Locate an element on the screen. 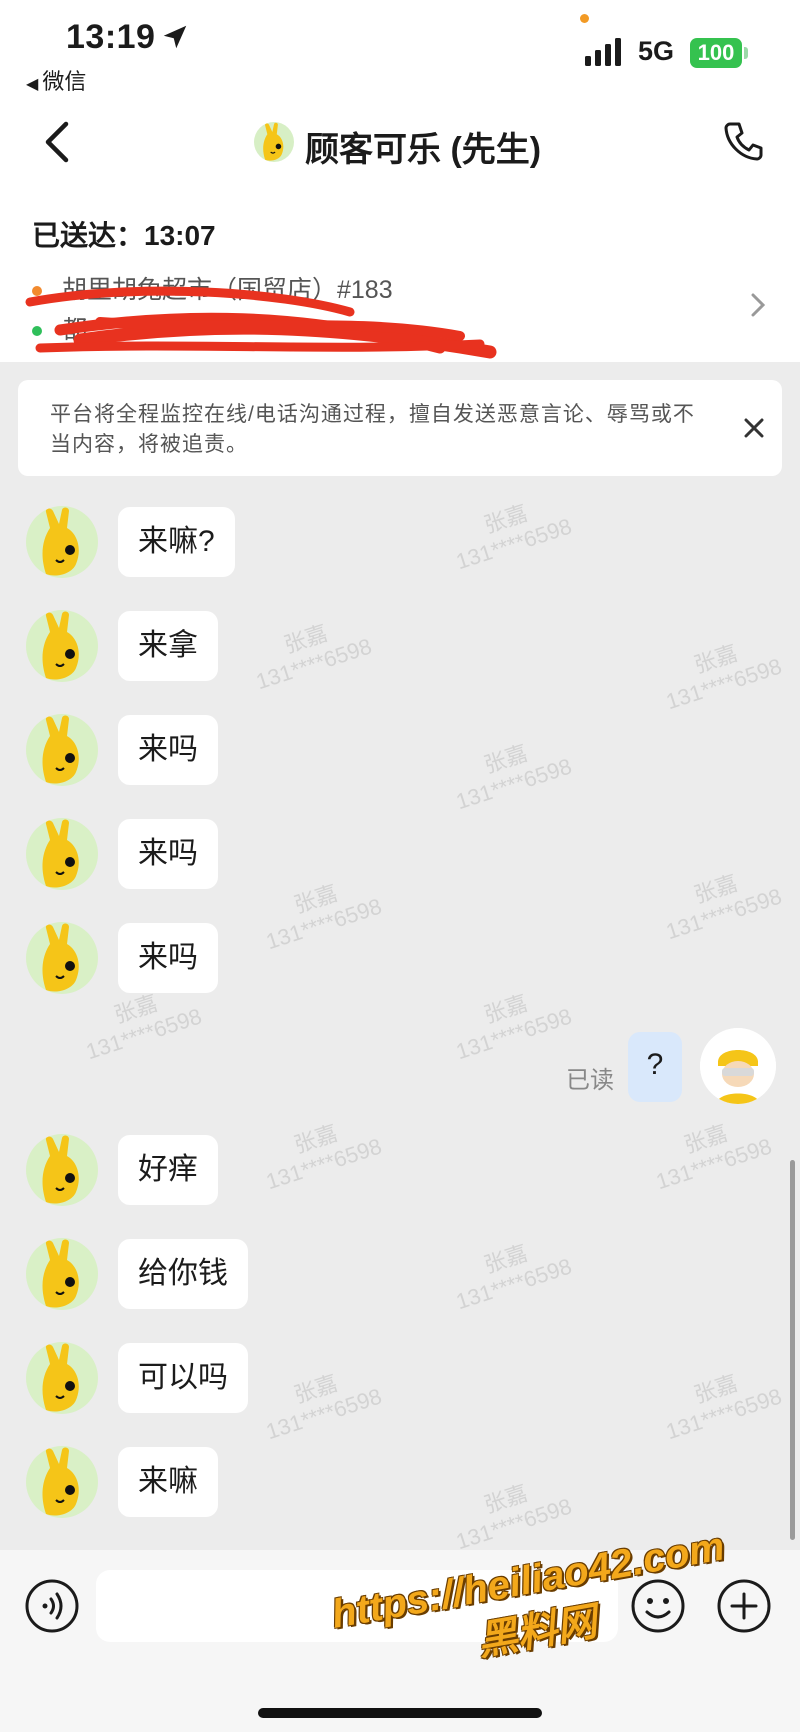 This screenshot has width=800, height=1732. customer-avatar-small is located at coordinates (274, 142).